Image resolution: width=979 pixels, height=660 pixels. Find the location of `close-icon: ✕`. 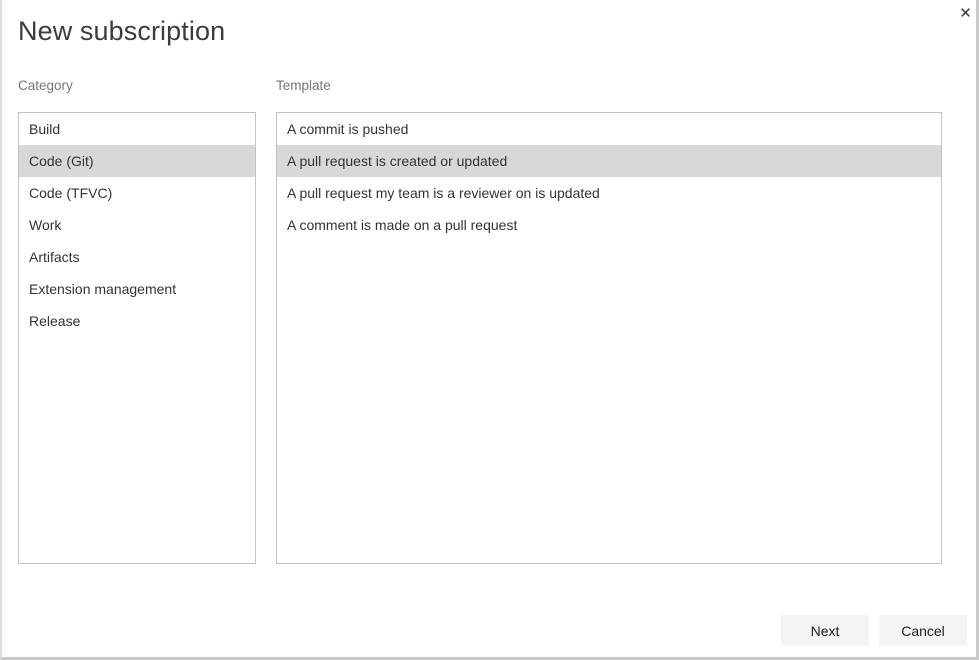

close-icon: ✕ is located at coordinates (965, 13).